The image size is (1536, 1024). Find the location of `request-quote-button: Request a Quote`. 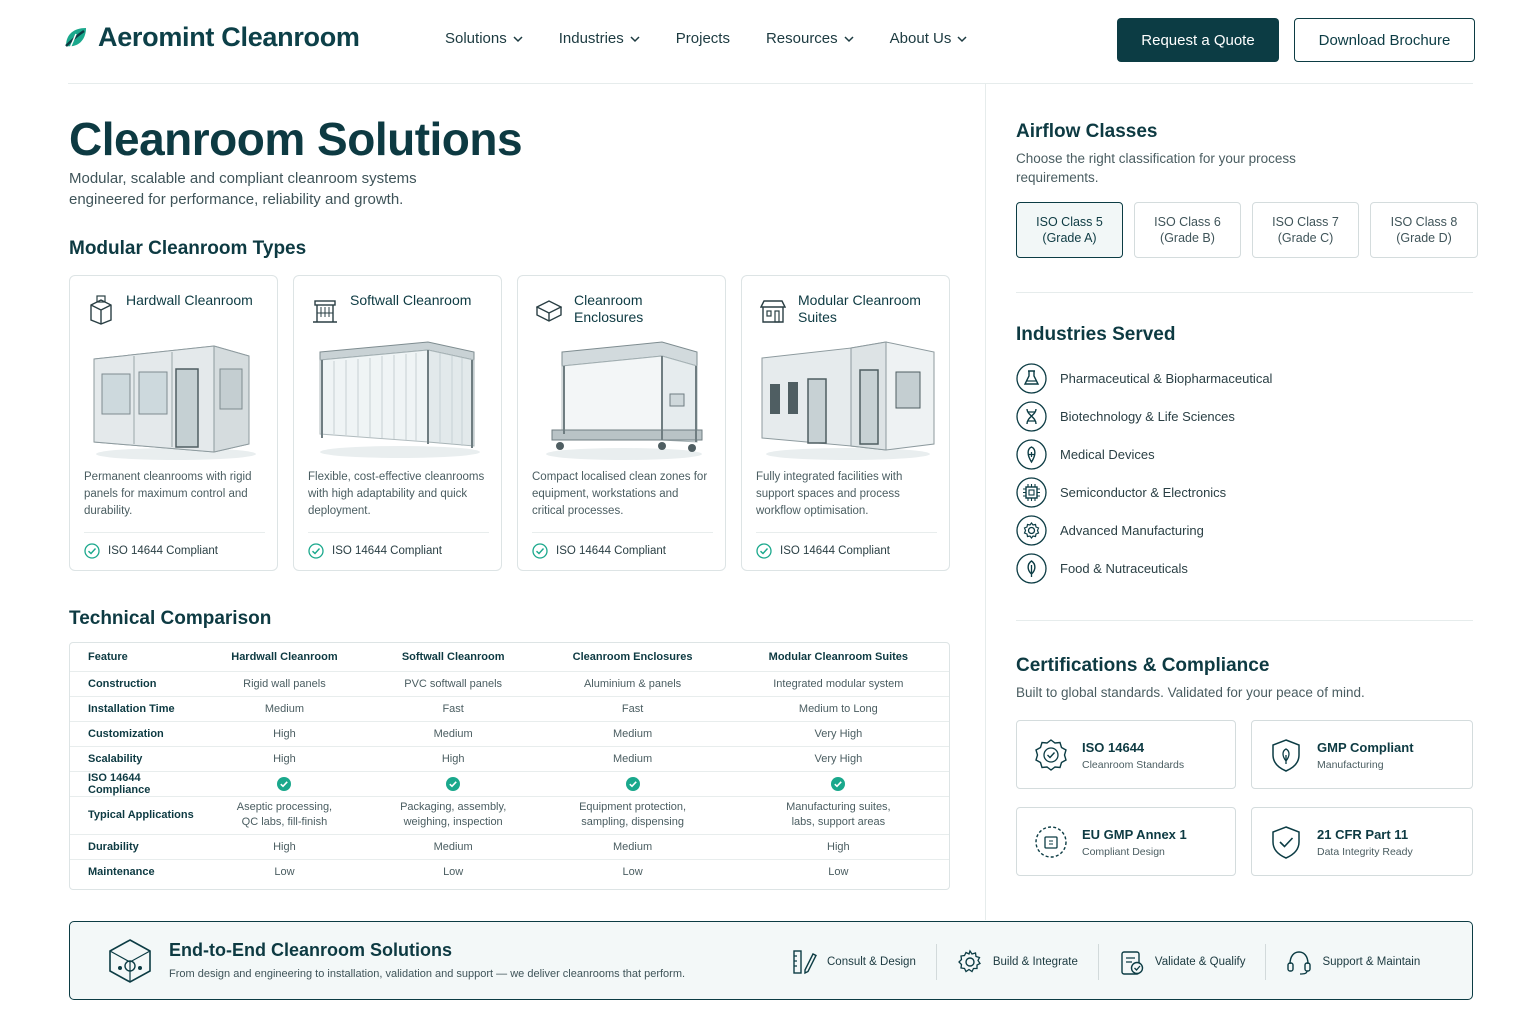

request-quote-button: Request a Quote is located at coordinates (1198, 40).